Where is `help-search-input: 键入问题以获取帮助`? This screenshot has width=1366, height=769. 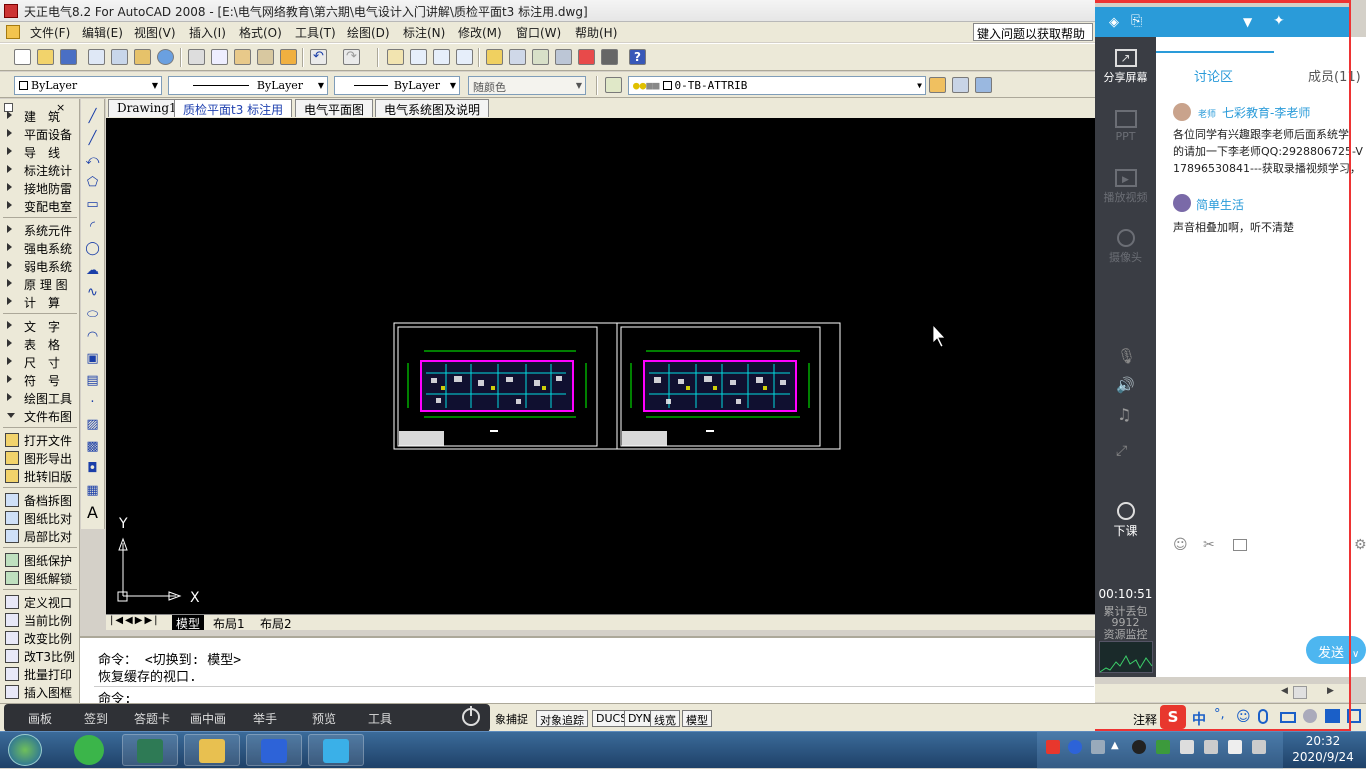
help-search-input: 键入问题以获取帮助 is located at coordinates (1033, 32).